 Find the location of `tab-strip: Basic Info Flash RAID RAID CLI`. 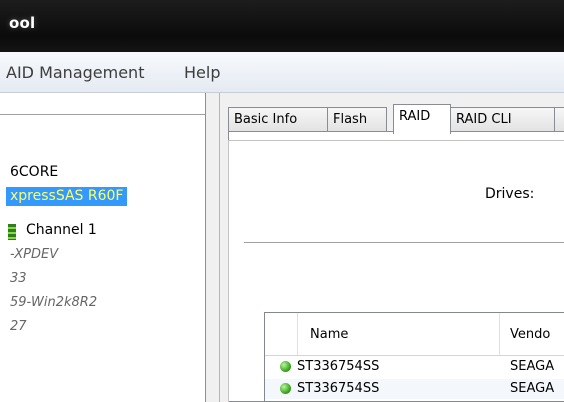

tab-strip: Basic Info Flash RAID RAID CLI is located at coordinates (396, 119).